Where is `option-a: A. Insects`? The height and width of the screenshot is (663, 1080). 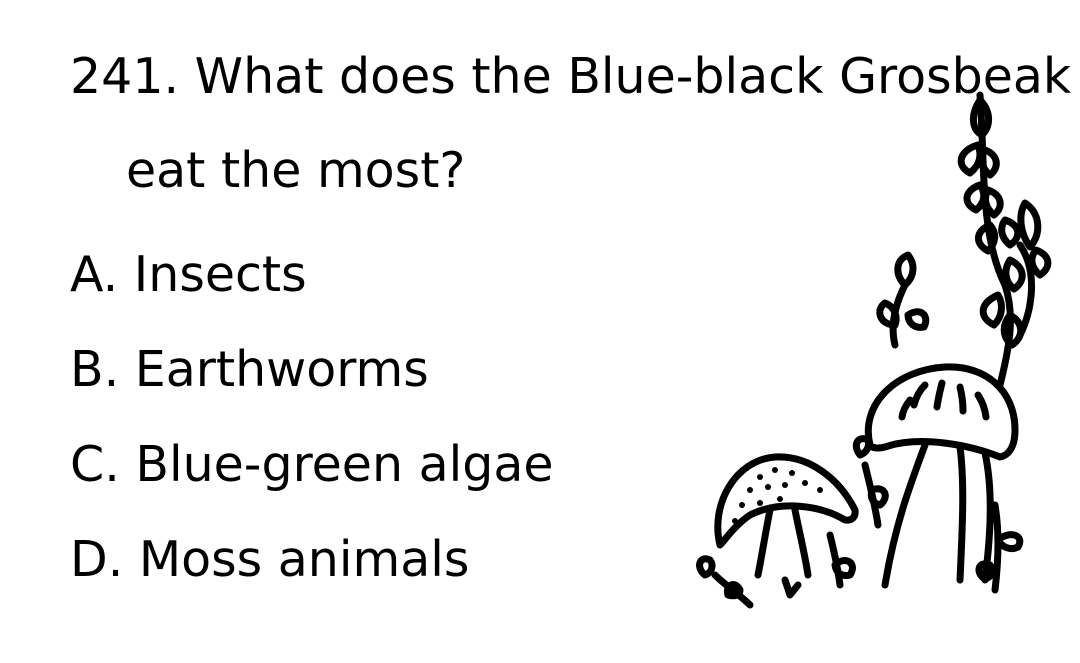 option-a: A. Insects is located at coordinates (188, 274).